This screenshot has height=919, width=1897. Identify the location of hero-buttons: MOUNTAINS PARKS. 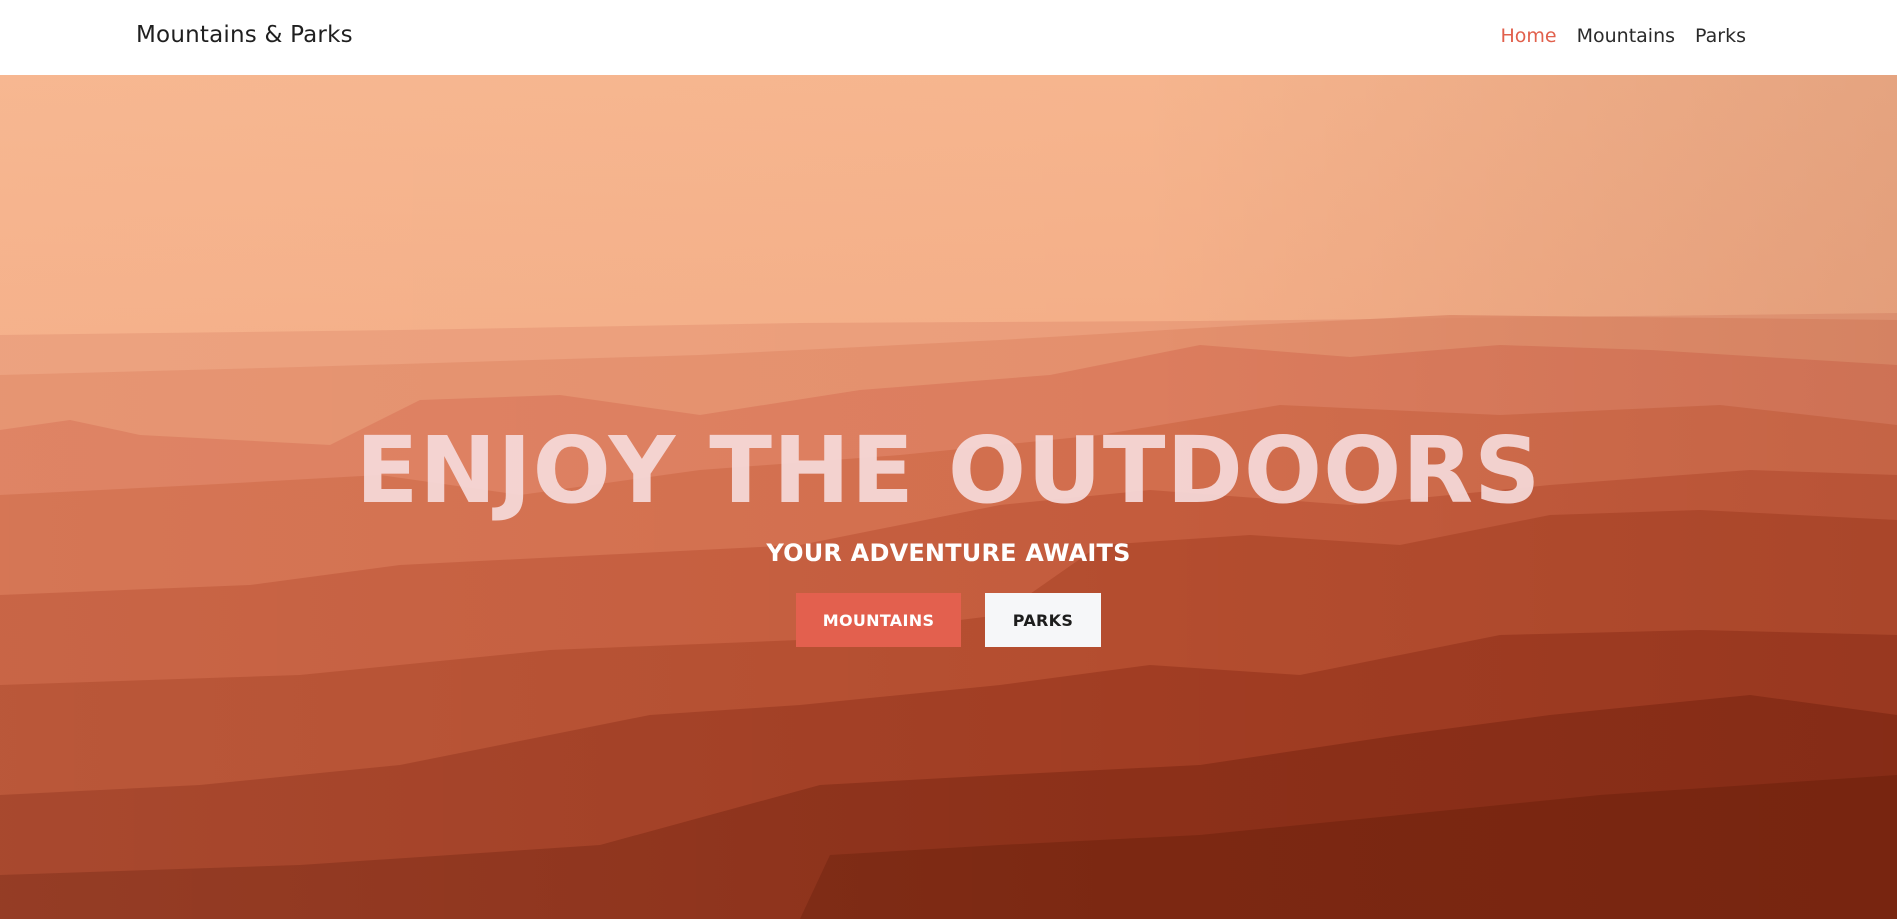
(948, 620).